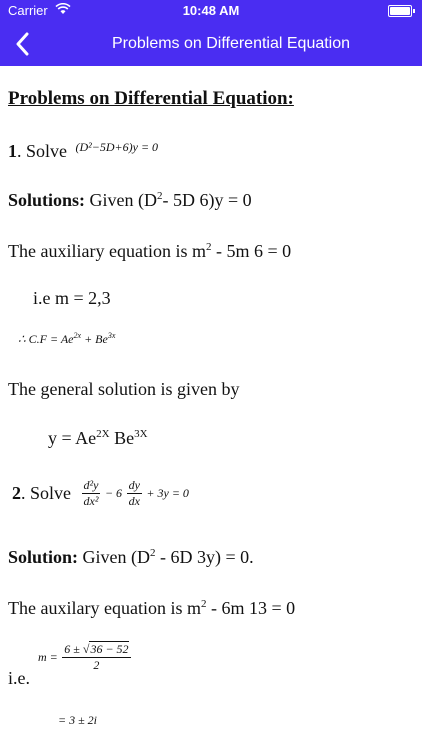 This screenshot has width=422, height=750. I want to click on problem-1: 1. Solve (D²−5D+6)y = 0, so click(83, 150).